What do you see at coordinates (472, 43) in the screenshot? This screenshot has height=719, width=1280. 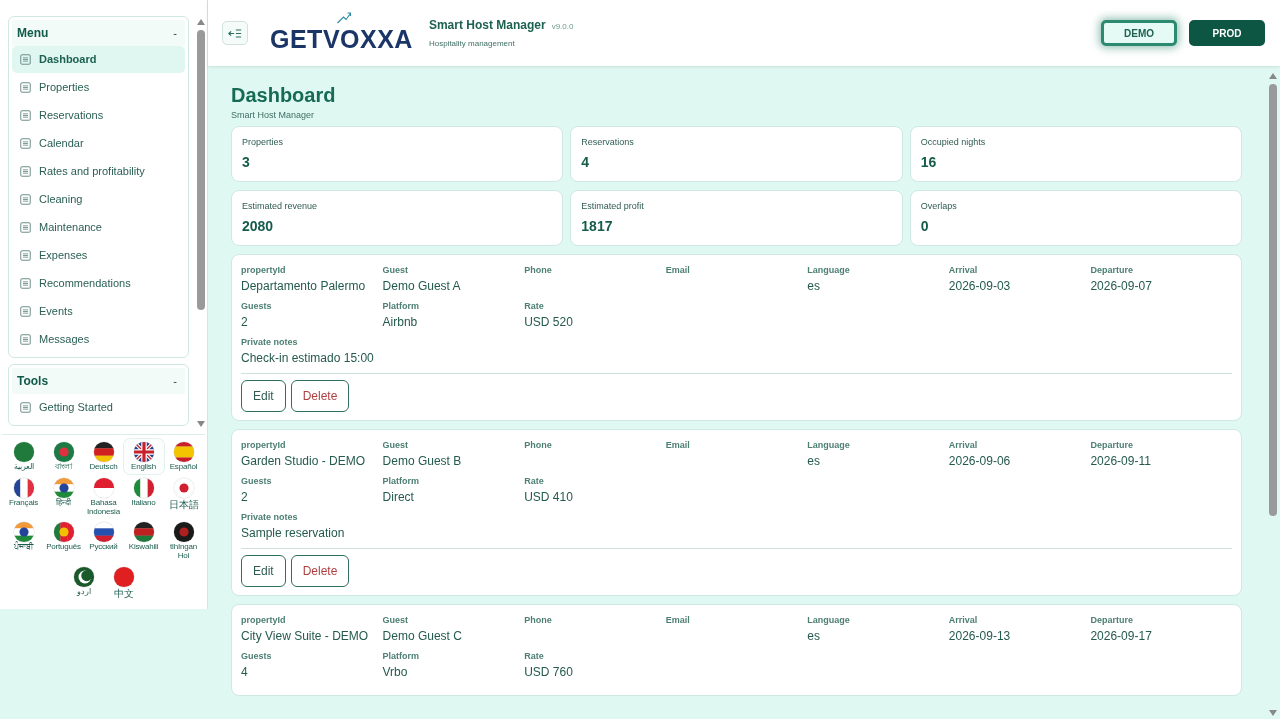 I see `app-subtitle: Hospitality management` at bounding box center [472, 43].